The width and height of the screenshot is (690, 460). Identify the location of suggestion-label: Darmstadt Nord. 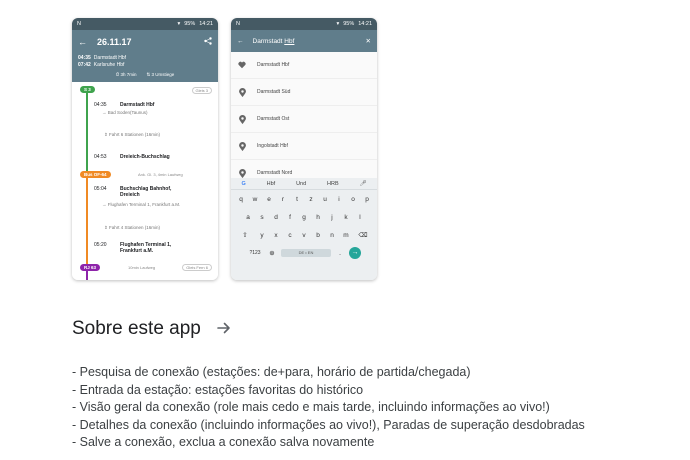
(275, 173).